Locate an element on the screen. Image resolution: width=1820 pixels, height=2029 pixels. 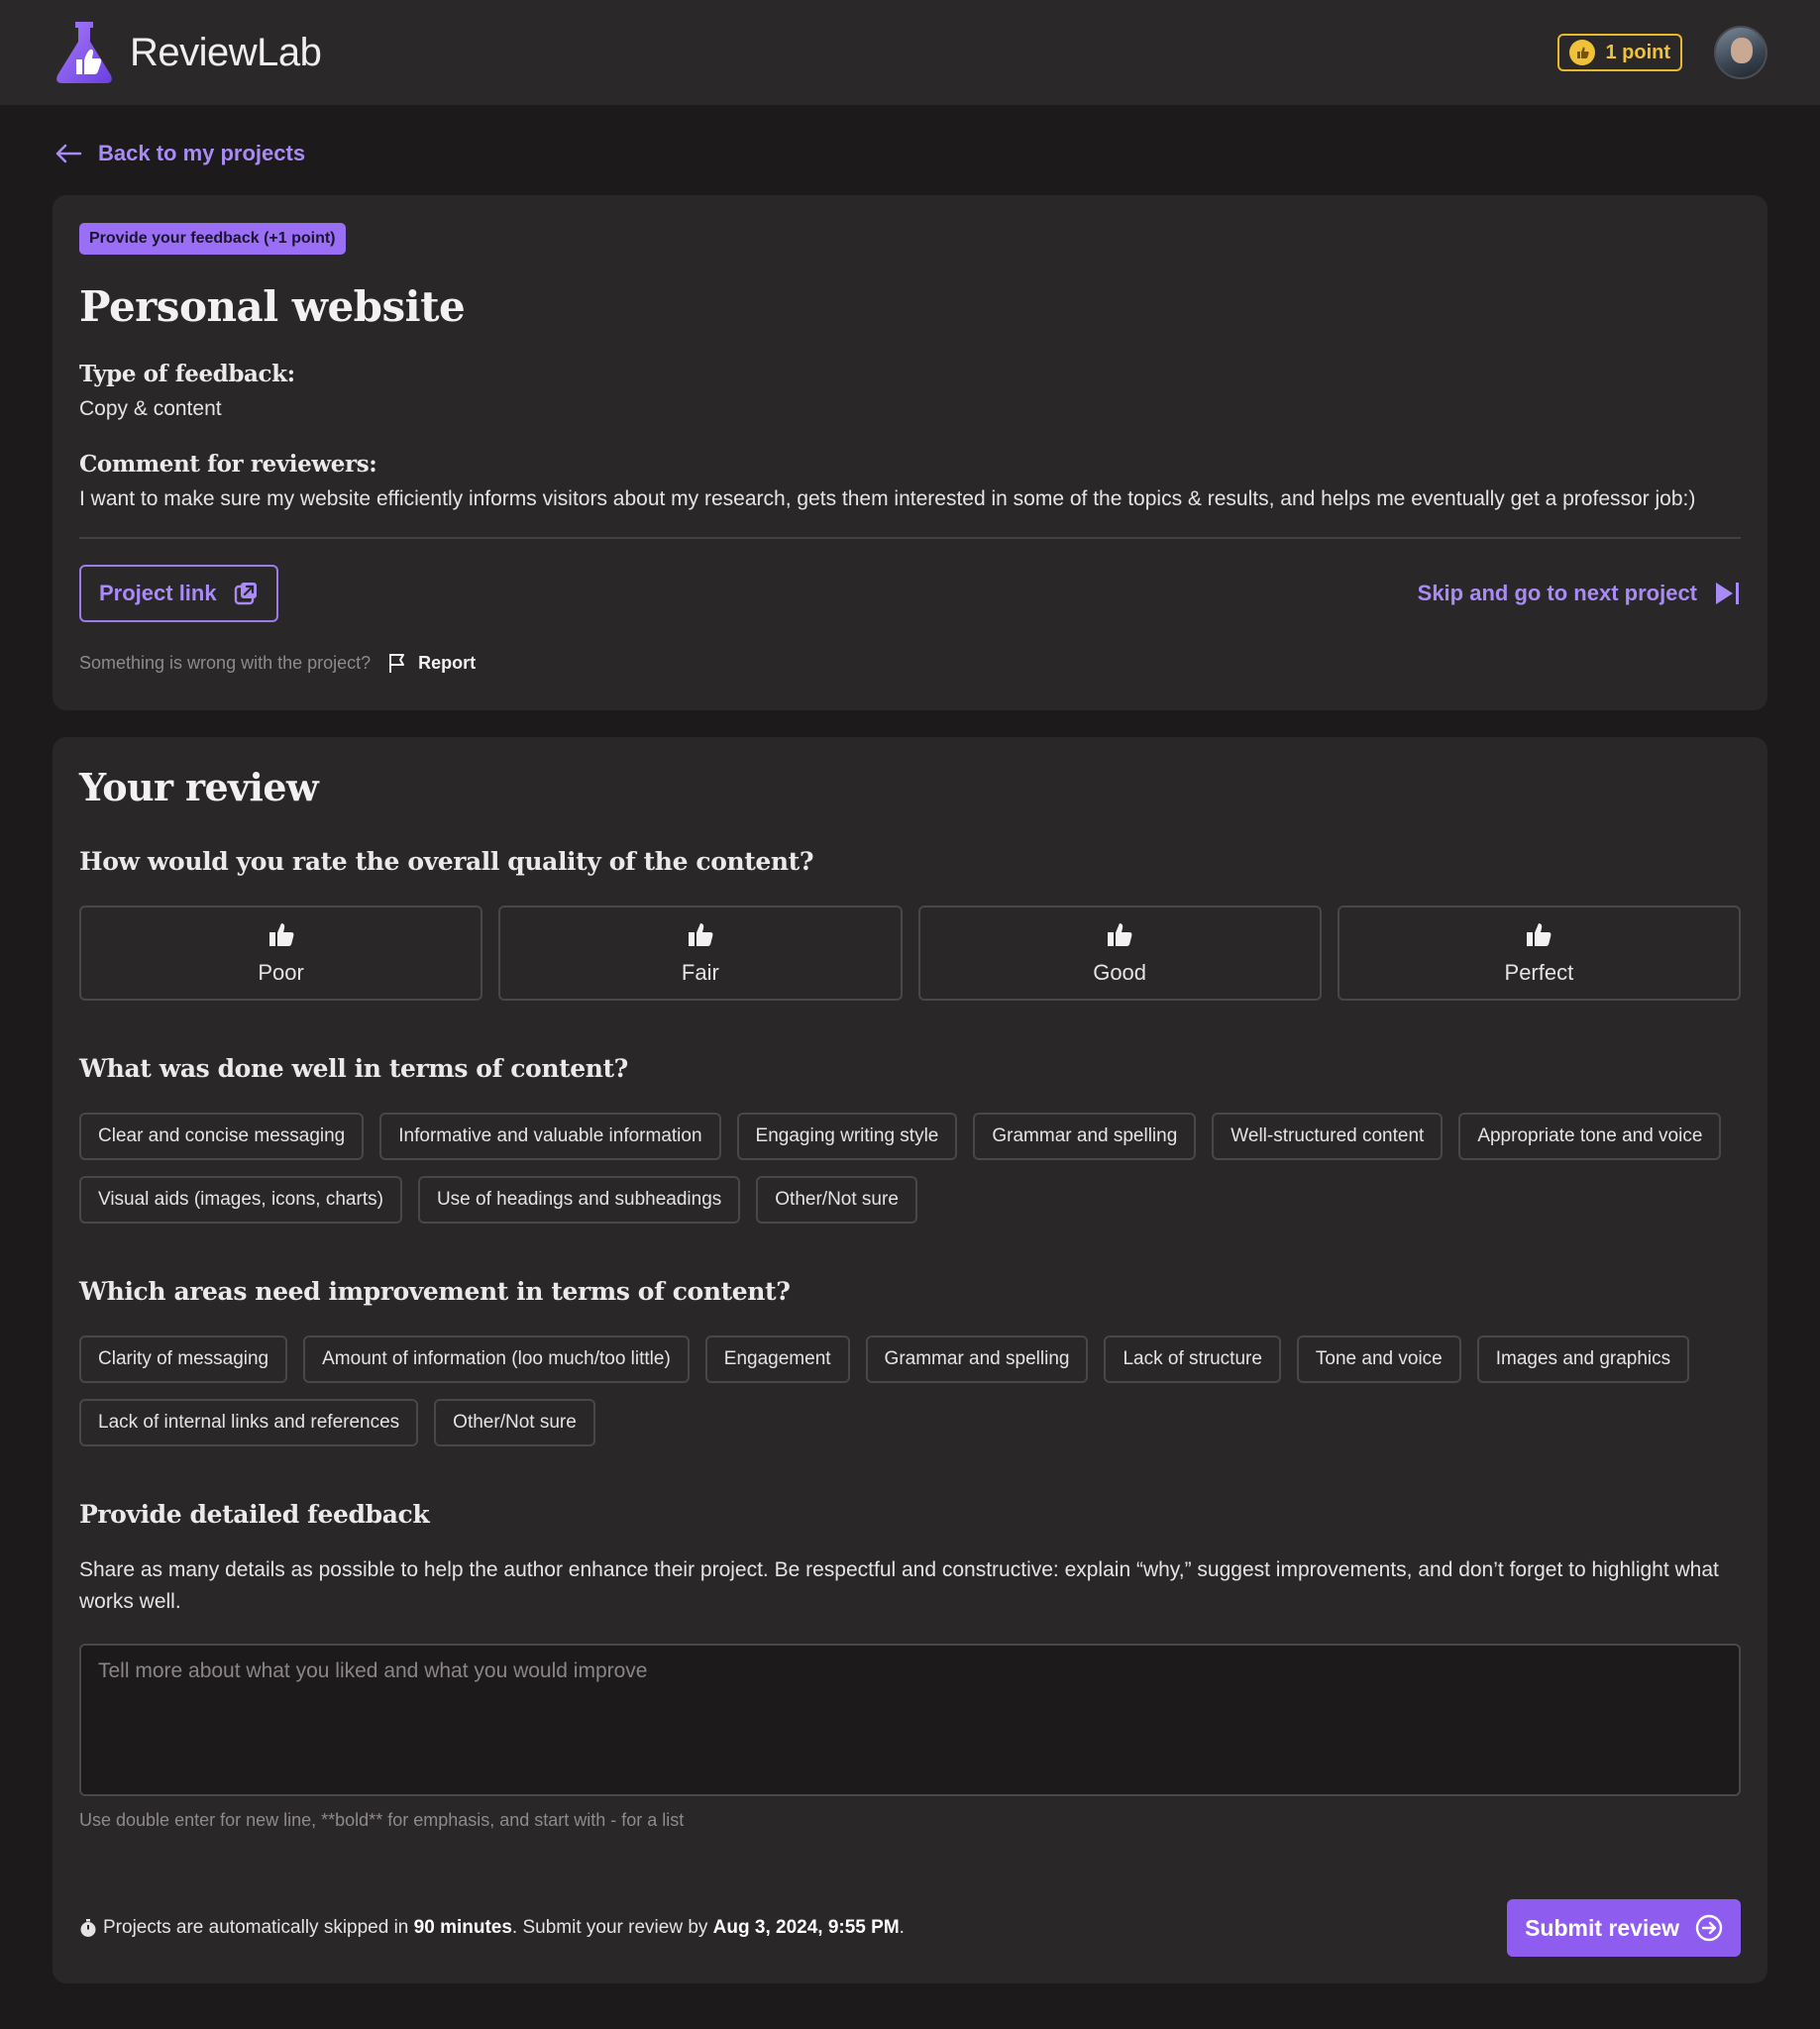
done-well-chip: Other/Not sure is located at coordinates (836, 1200).